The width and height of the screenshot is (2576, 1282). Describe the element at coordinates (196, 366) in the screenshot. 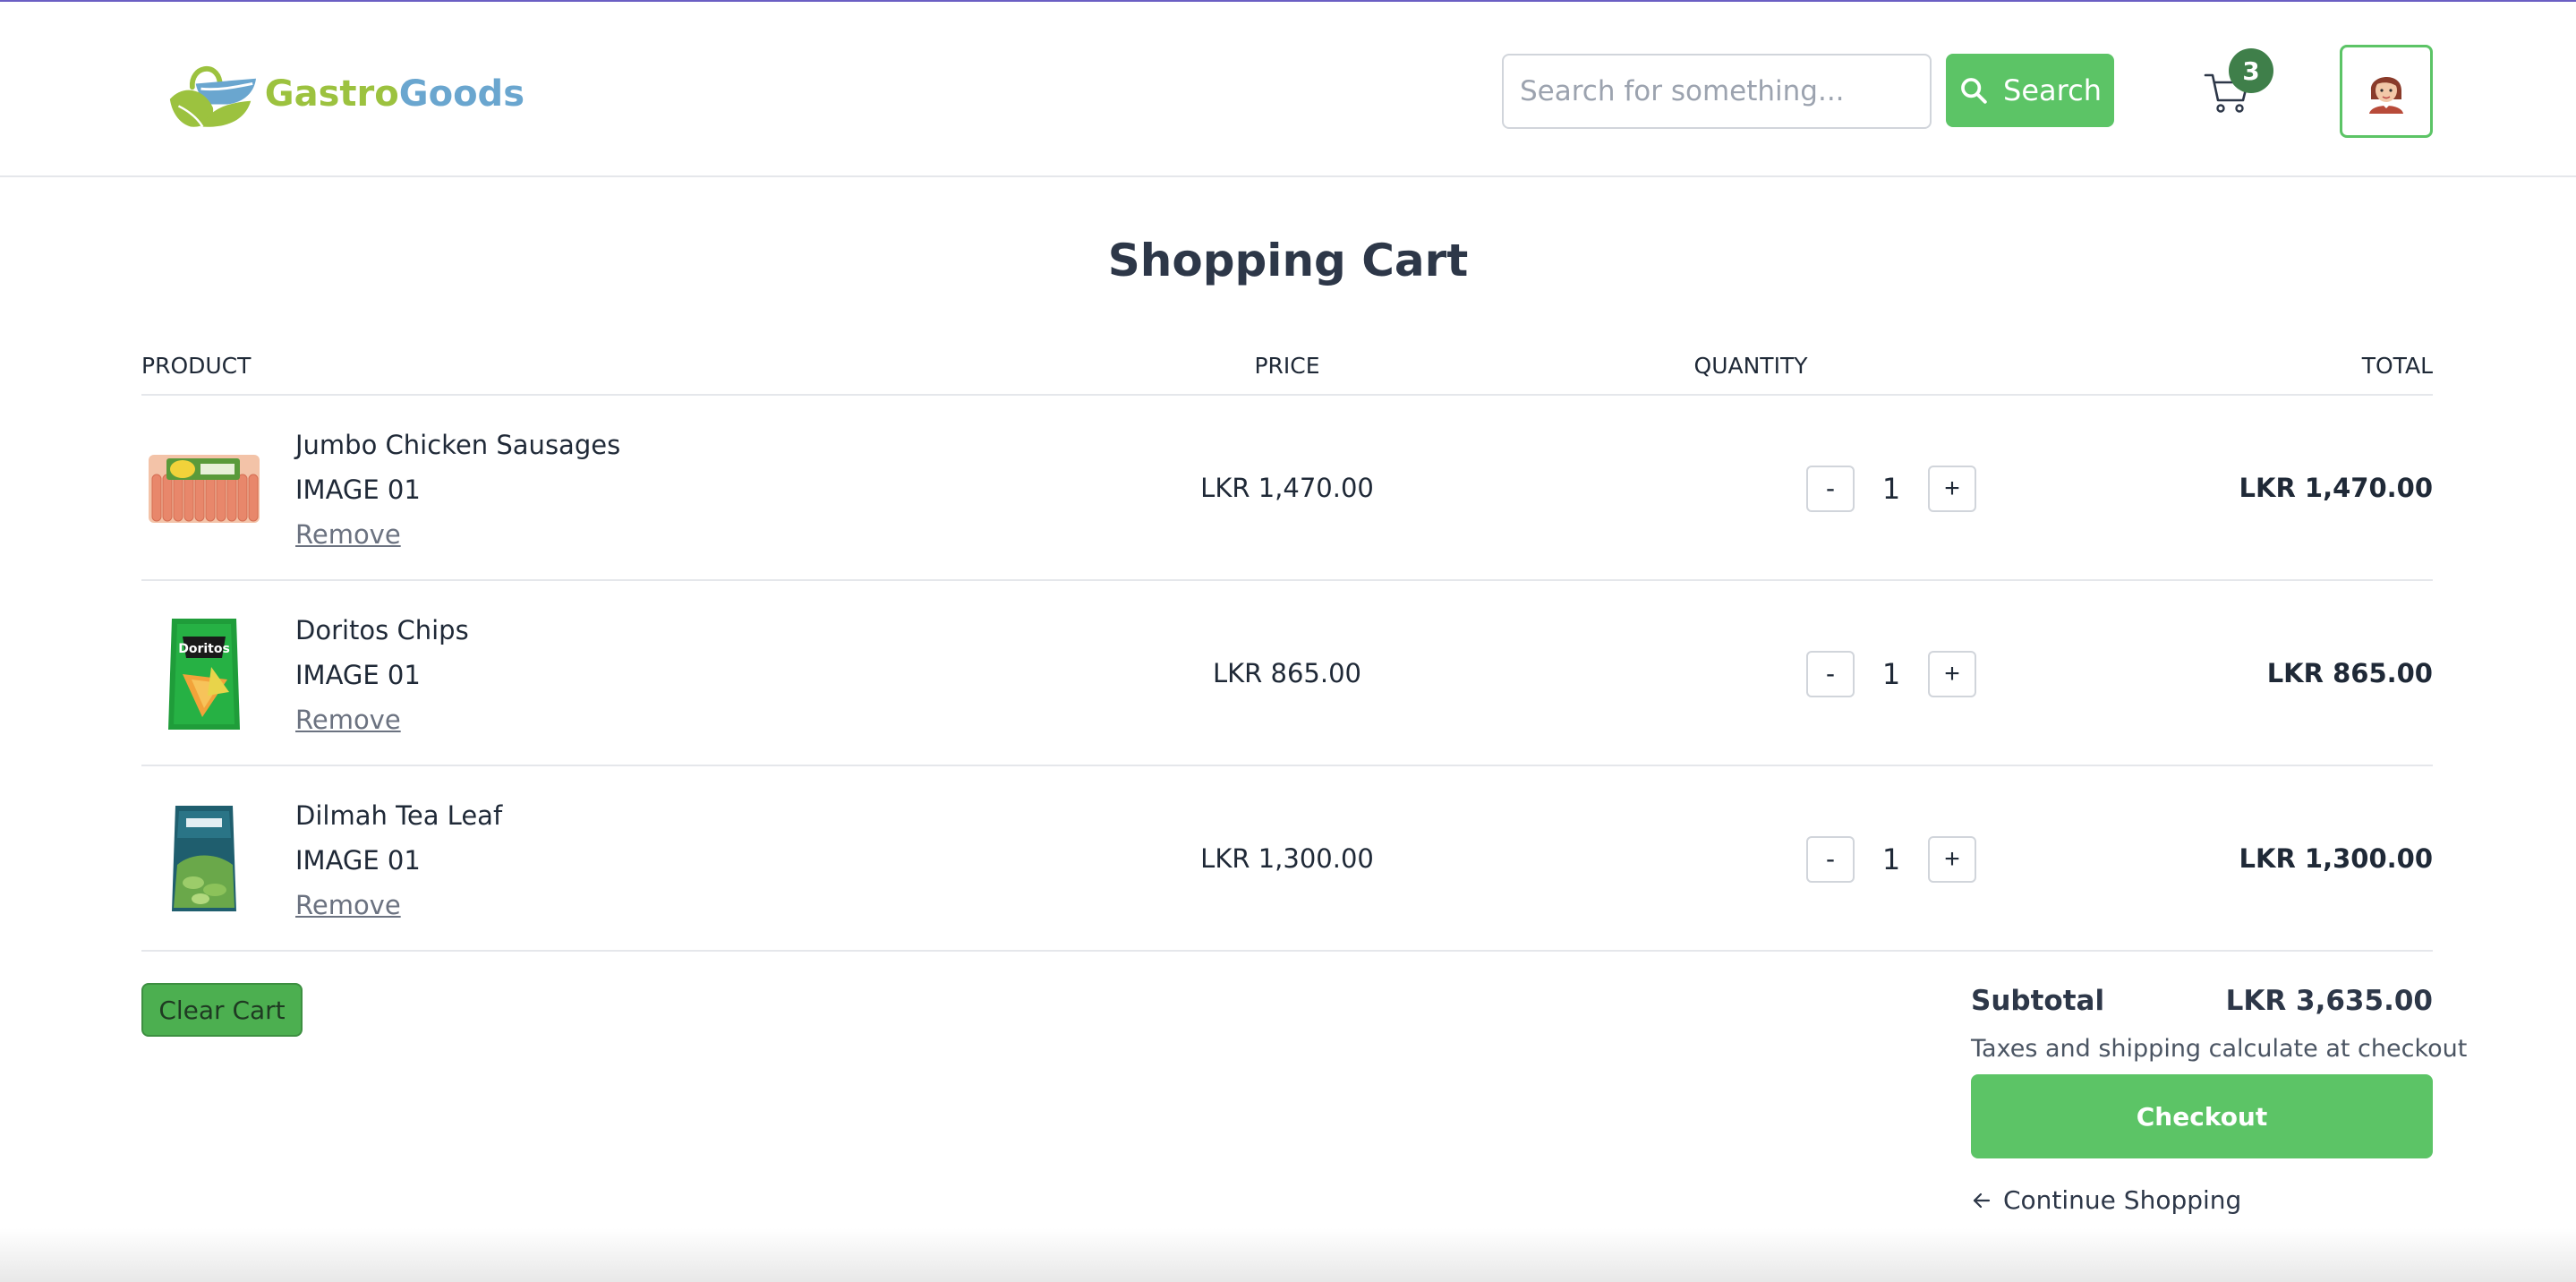

I see `header-product: PRODUCT` at that location.